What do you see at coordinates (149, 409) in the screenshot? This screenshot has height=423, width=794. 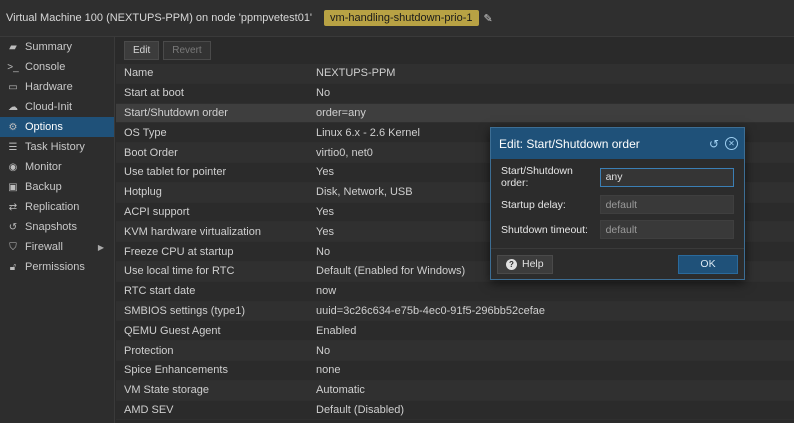 I see `option-key: AMD SEV` at bounding box center [149, 409].